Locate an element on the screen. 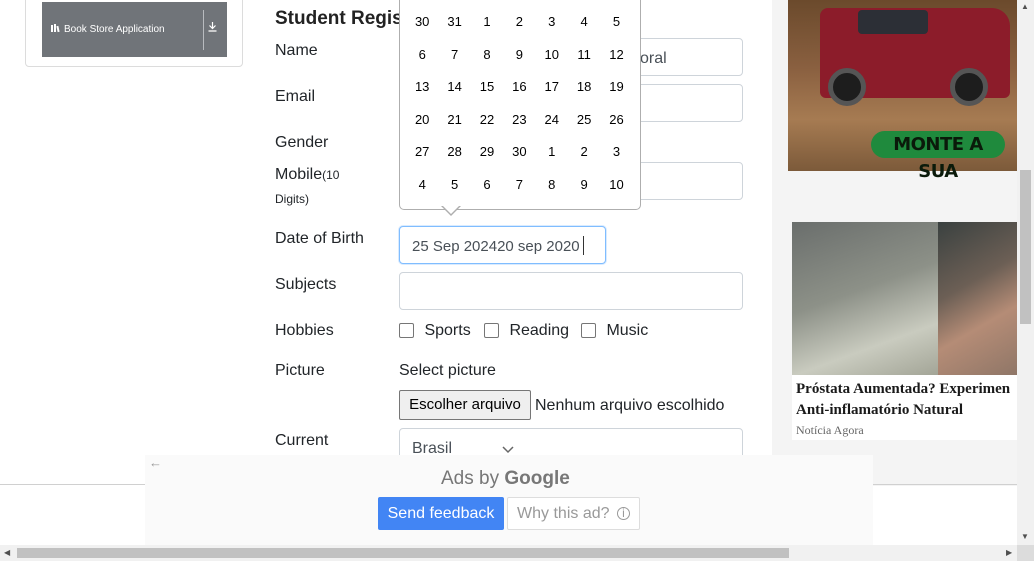 Image resolution: width=1034 pixels, height=561 pixels. calendar-day: 13 is located at coordinates (422, 87).